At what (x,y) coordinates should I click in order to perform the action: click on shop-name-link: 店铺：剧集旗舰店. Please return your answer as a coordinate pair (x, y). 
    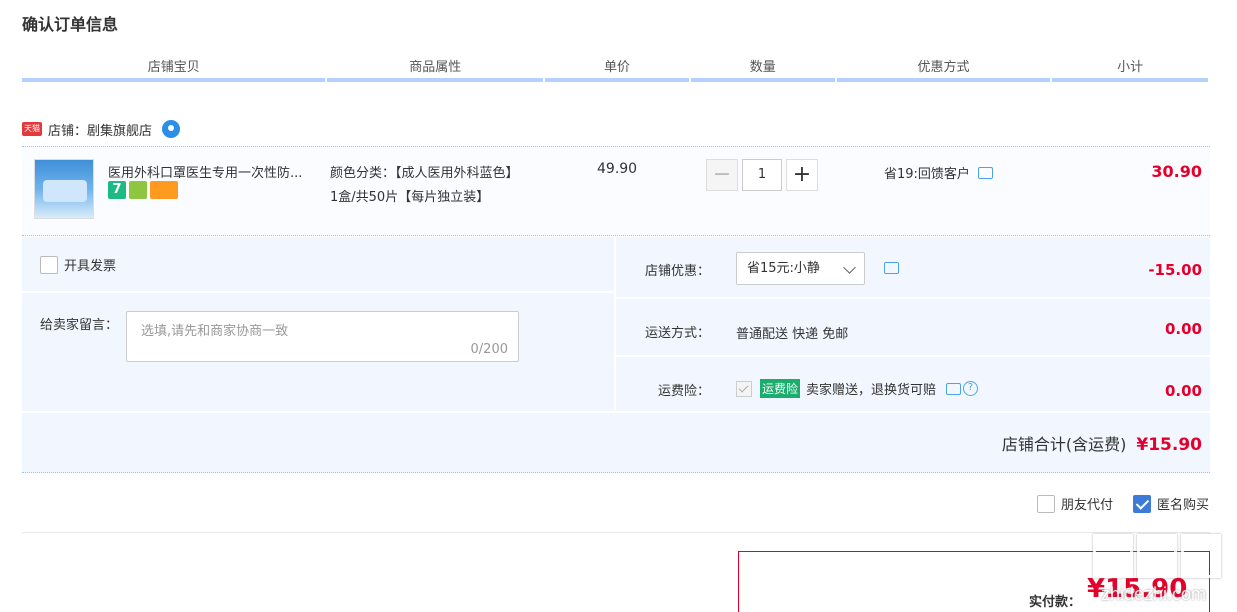
    Looking at the image, I should click on (100, 129).